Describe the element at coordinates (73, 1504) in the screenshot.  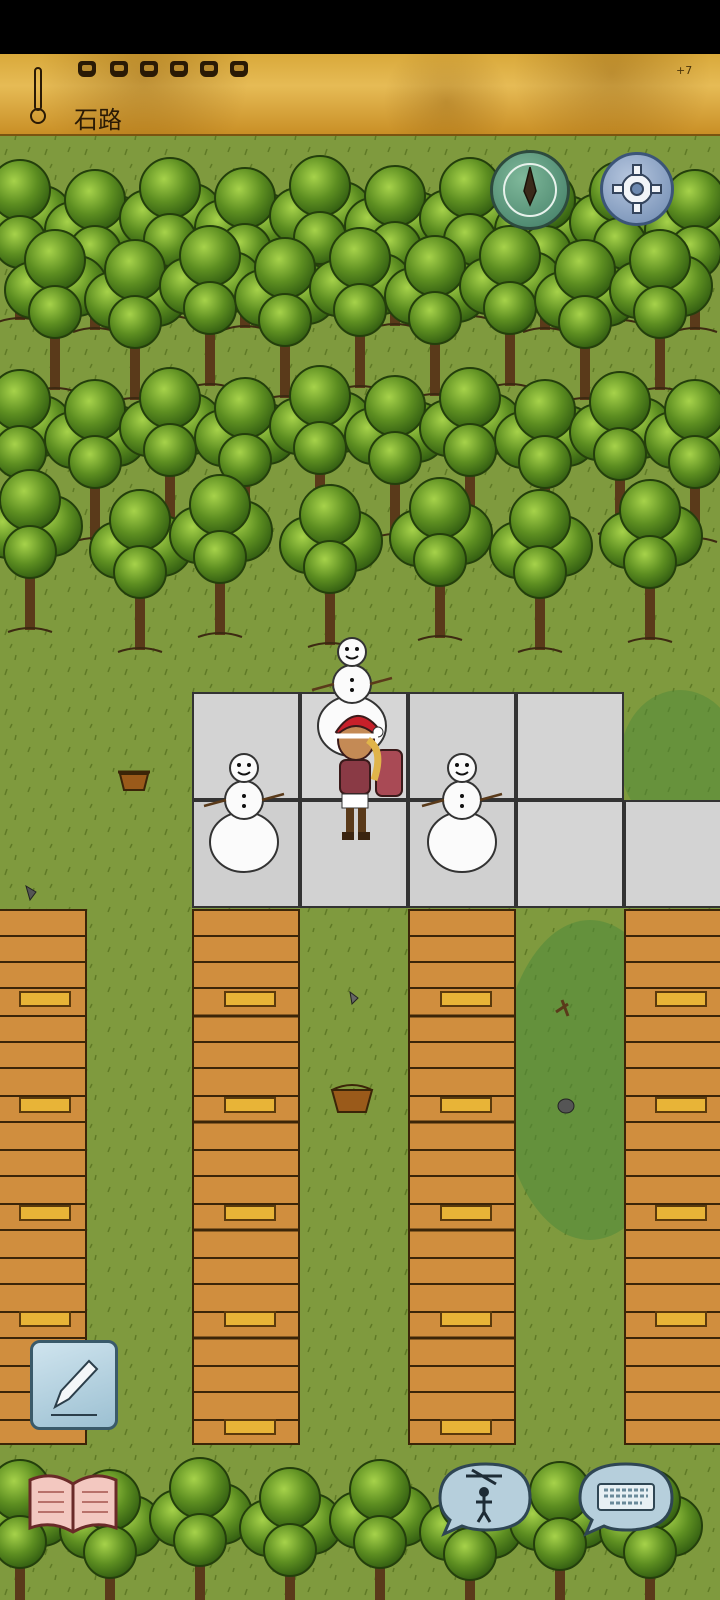
I see `book-icon` at that location.